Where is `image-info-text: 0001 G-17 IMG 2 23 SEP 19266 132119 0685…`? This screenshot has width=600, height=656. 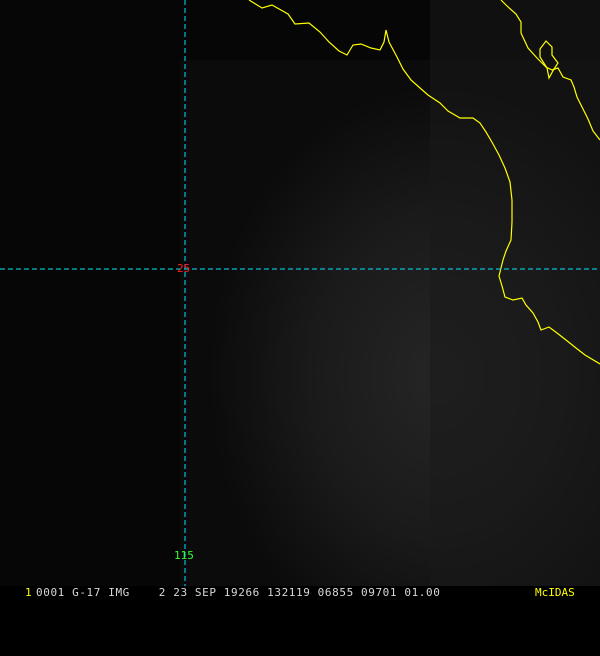 image-info-text: 0001 G-17 IMG 2 23 SEP 19266 132119 0685… is located at coordinates (238, 592).